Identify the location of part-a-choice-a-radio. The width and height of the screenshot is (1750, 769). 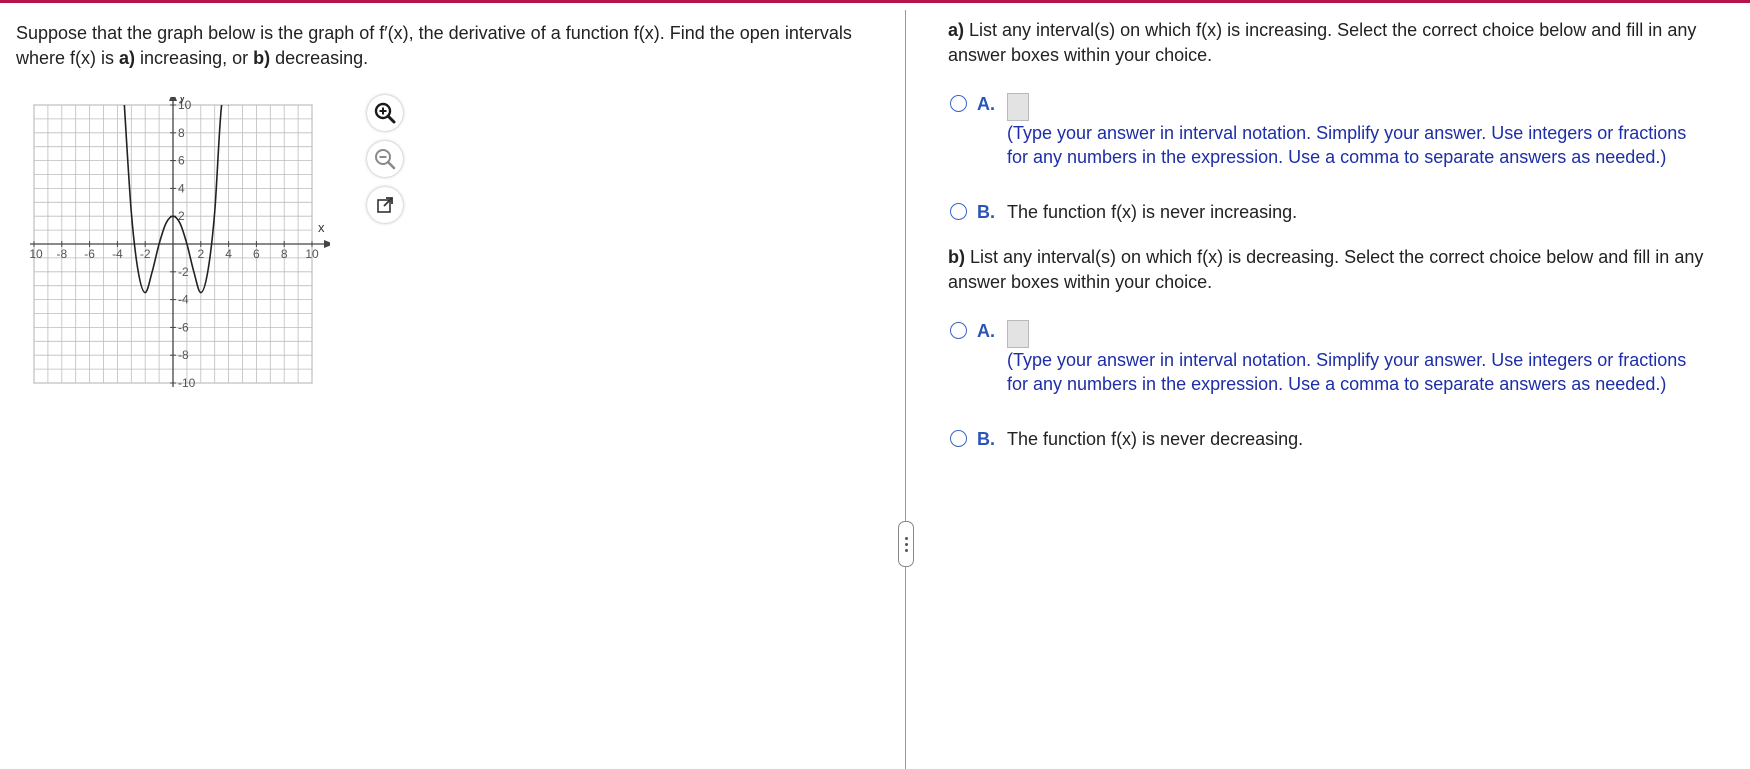
(958, 103).